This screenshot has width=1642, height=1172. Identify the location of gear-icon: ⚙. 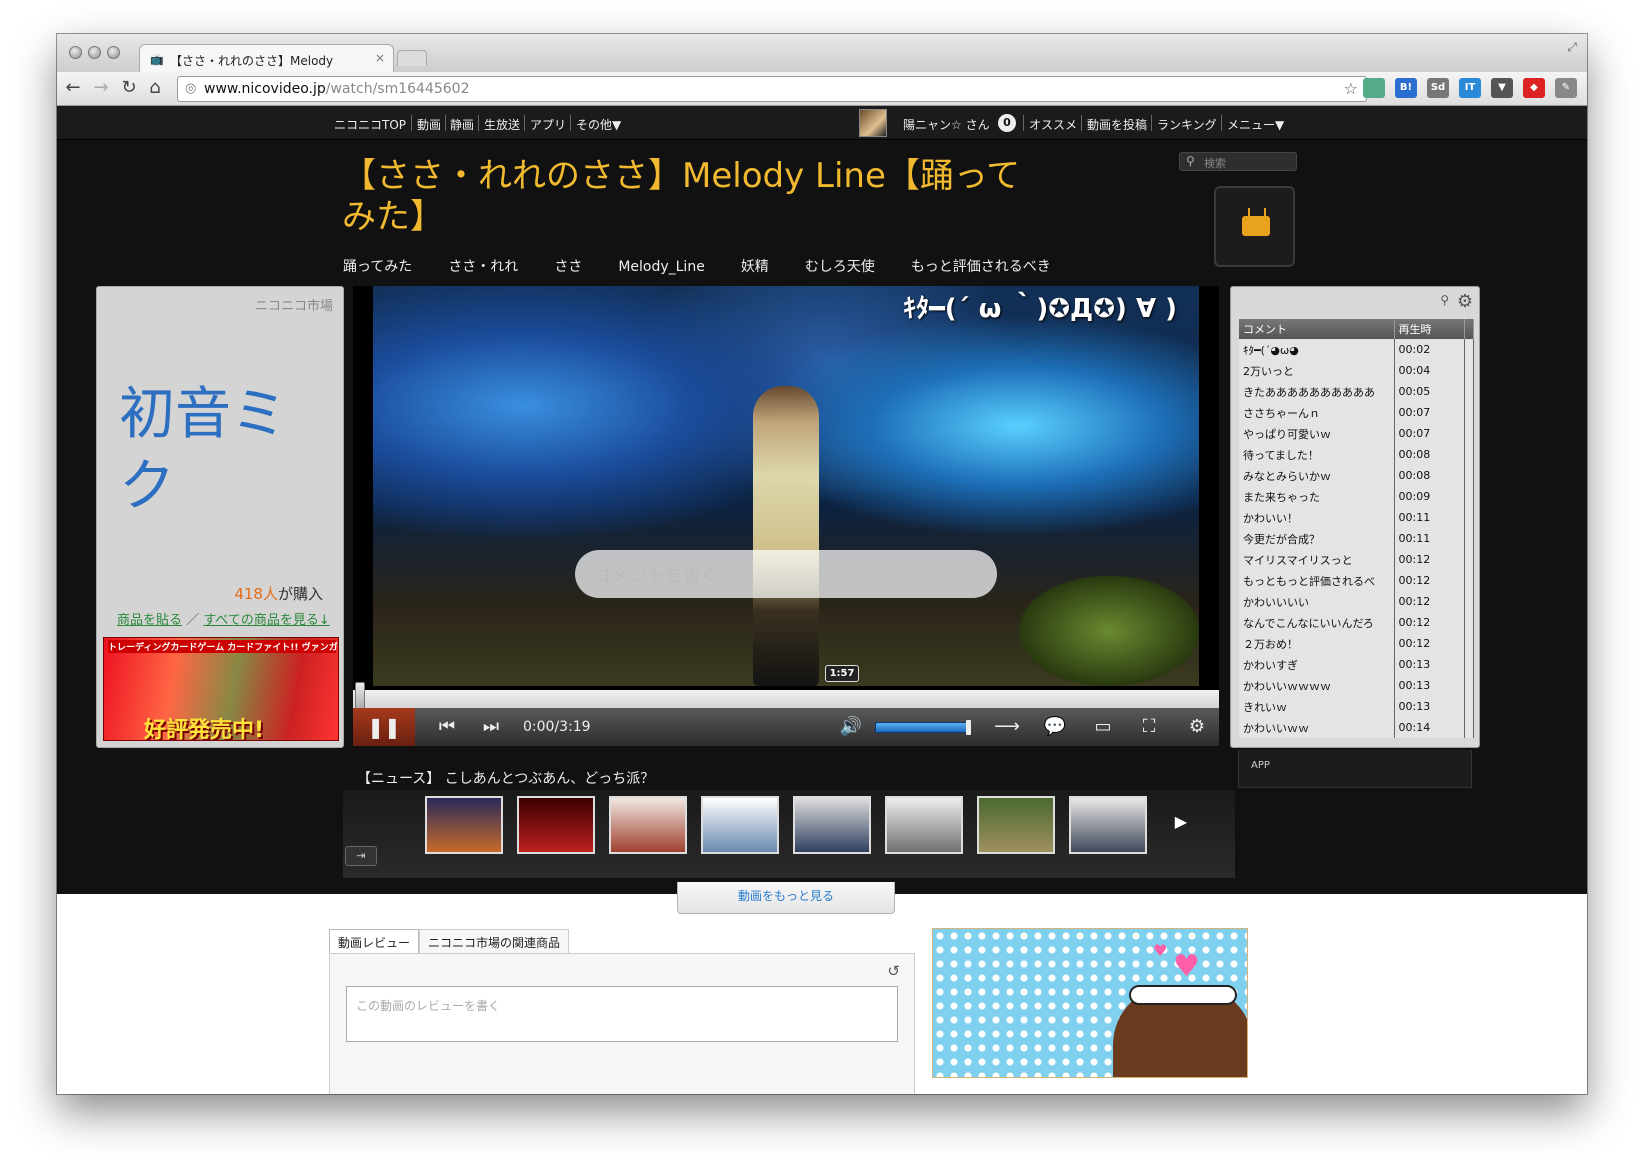
(1465, 301).